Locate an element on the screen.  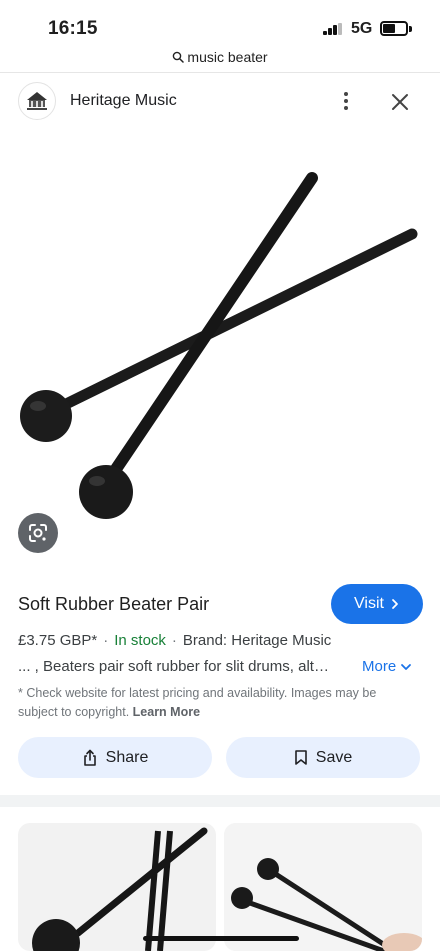
chevron-right-icon is located at coordinates (395, 604).